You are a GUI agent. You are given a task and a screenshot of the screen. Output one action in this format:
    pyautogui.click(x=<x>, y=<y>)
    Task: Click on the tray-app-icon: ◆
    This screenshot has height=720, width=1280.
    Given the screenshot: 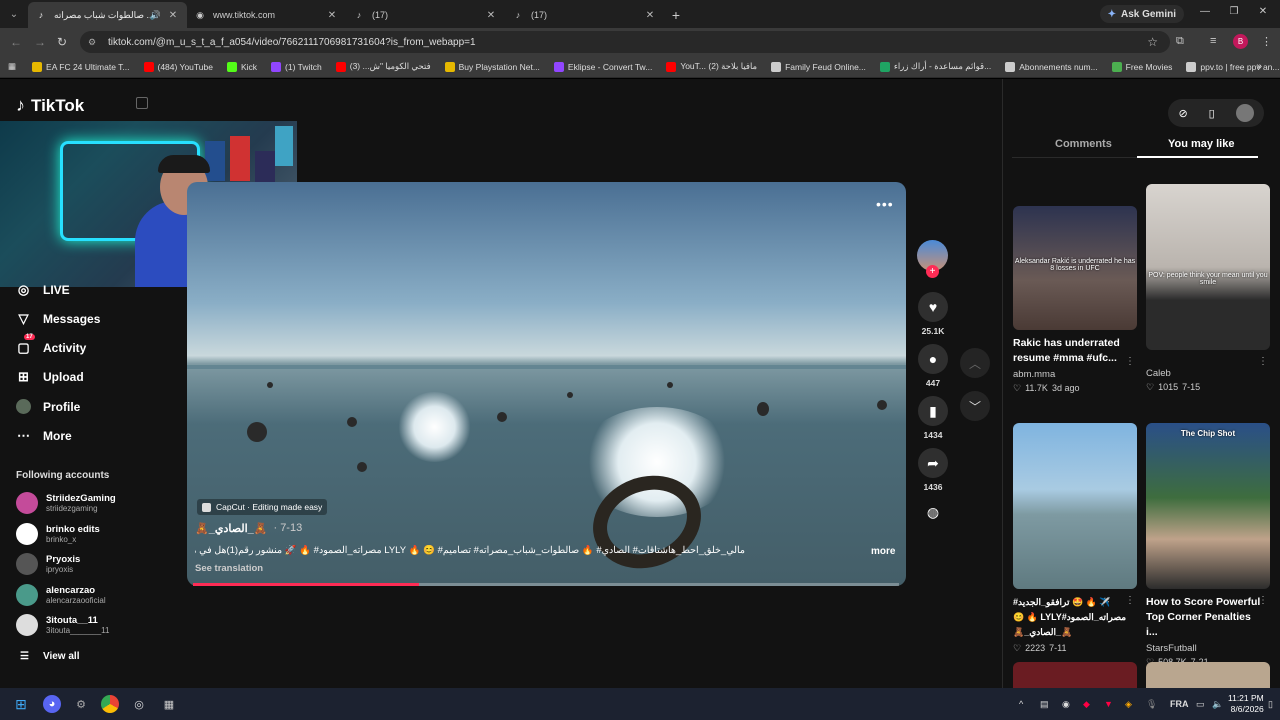 What is the action you would take?
    pyautogui.click(x=1086, y=704)
    